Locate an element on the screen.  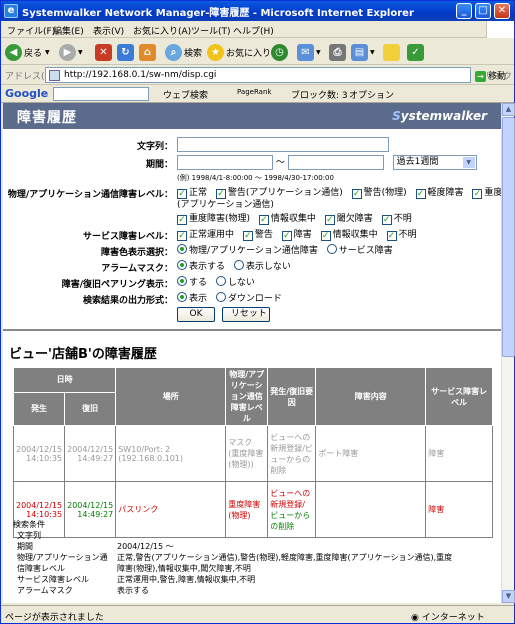
menu-tools: ツール(T) is located at coordinates (211, 30).